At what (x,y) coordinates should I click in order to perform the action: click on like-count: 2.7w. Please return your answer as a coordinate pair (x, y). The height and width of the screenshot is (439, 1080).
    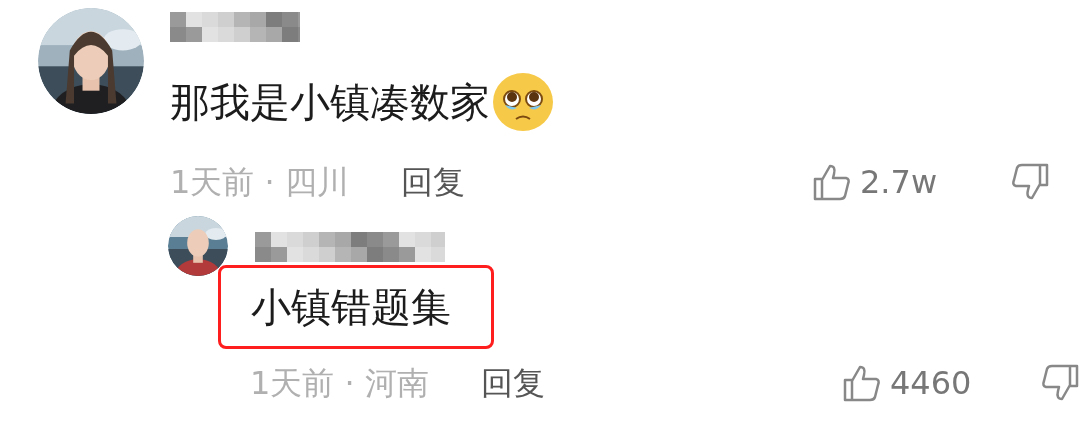
    Looking at the image, I should click on (899, 182).